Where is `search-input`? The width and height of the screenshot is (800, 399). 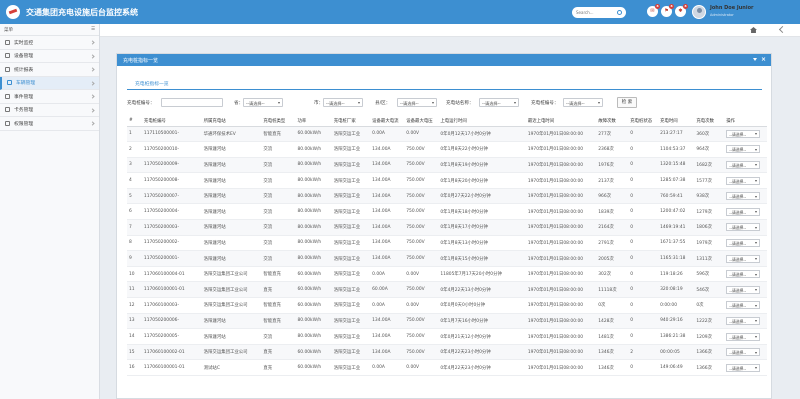
search-input is located at coordinates (596, 12).